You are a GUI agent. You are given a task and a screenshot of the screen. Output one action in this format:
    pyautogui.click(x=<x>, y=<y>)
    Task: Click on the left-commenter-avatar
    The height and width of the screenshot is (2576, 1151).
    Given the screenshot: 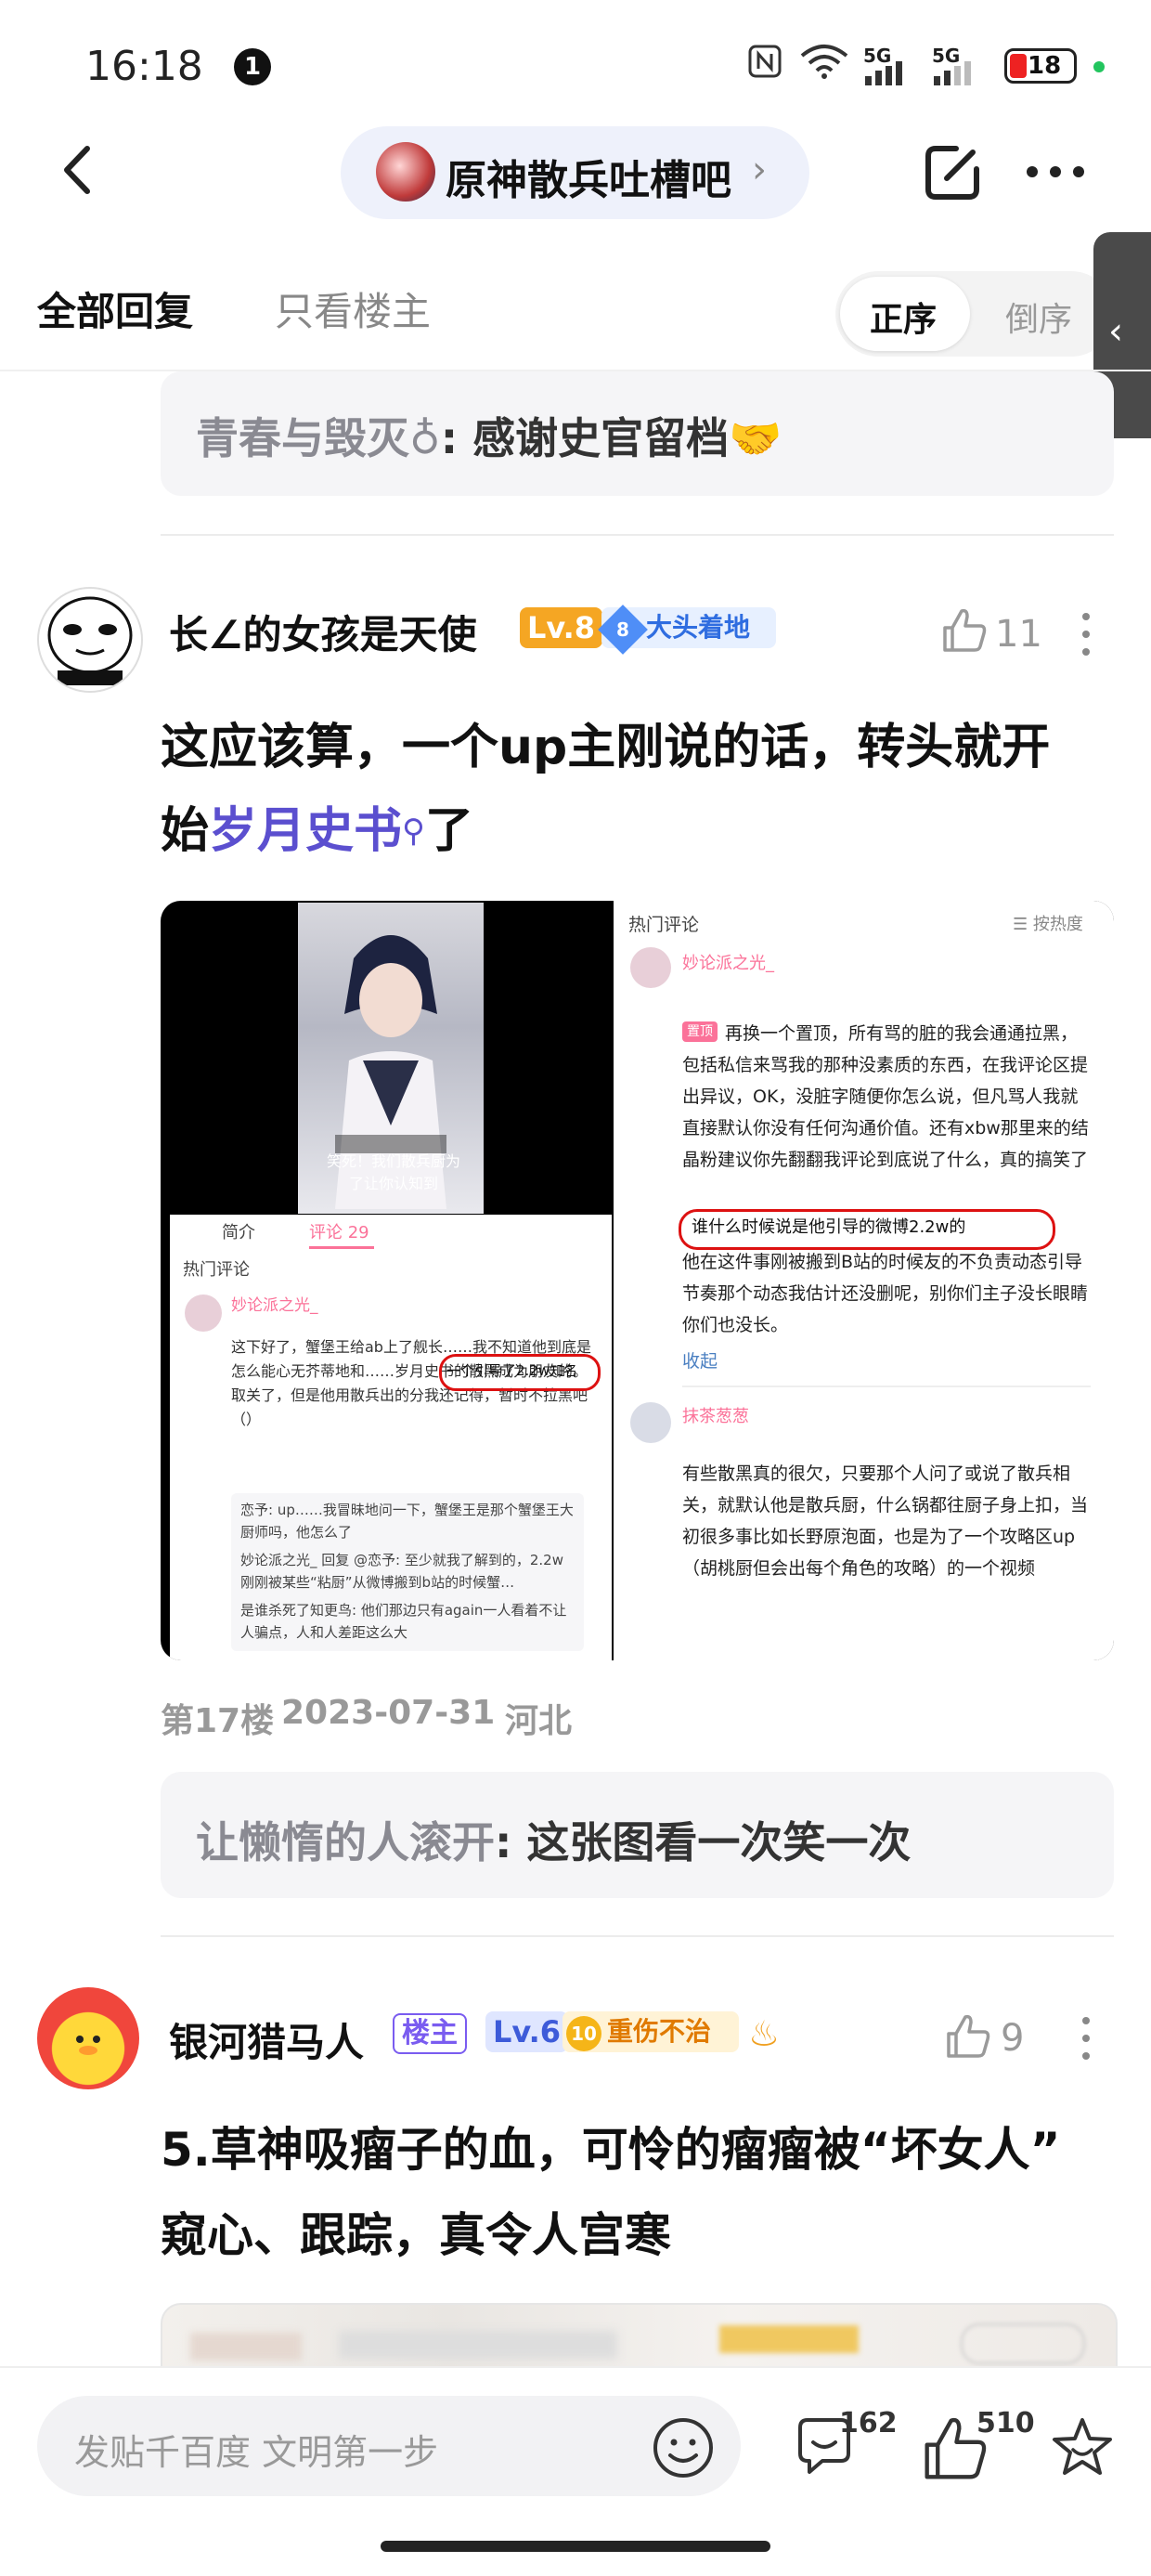 What is the action you would take?
    pyautogui.click(x=203, y=1313)
    